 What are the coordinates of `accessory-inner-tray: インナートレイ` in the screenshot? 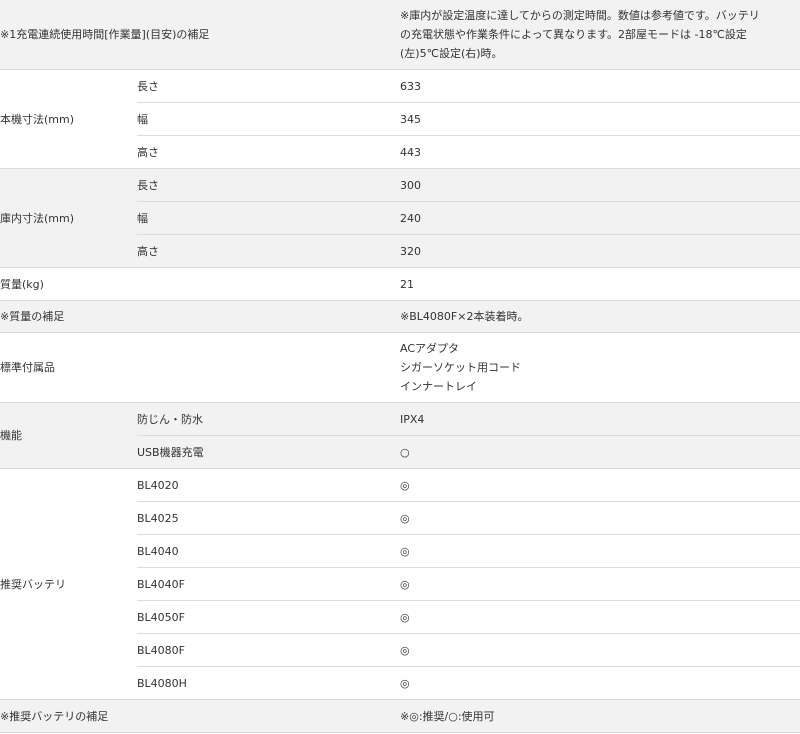 It's located at (439, 386).